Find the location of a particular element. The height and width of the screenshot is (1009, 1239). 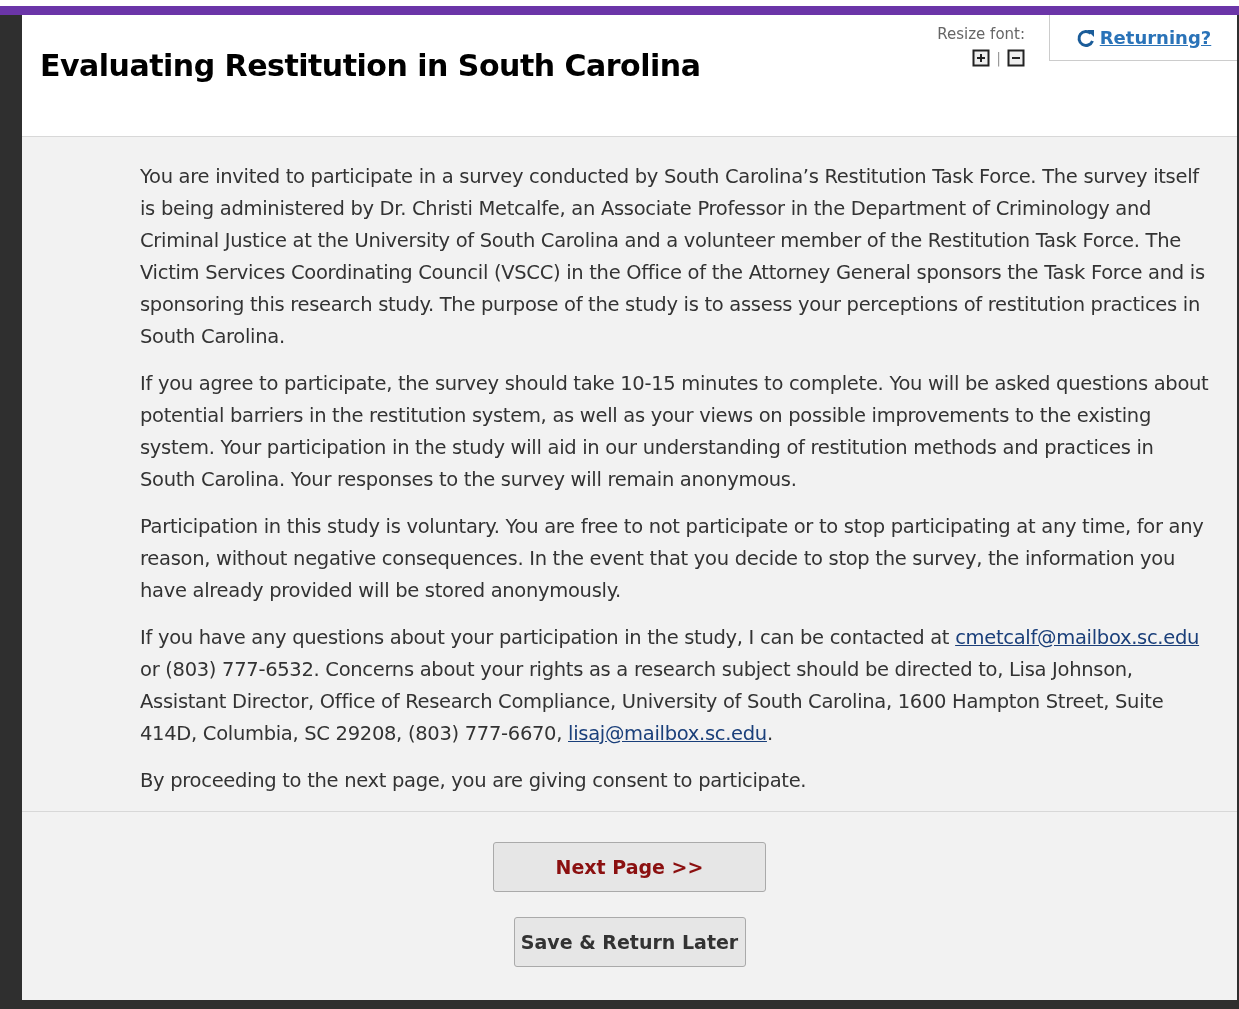

returning-link: Returning? is located at coordinates (1155, 37).